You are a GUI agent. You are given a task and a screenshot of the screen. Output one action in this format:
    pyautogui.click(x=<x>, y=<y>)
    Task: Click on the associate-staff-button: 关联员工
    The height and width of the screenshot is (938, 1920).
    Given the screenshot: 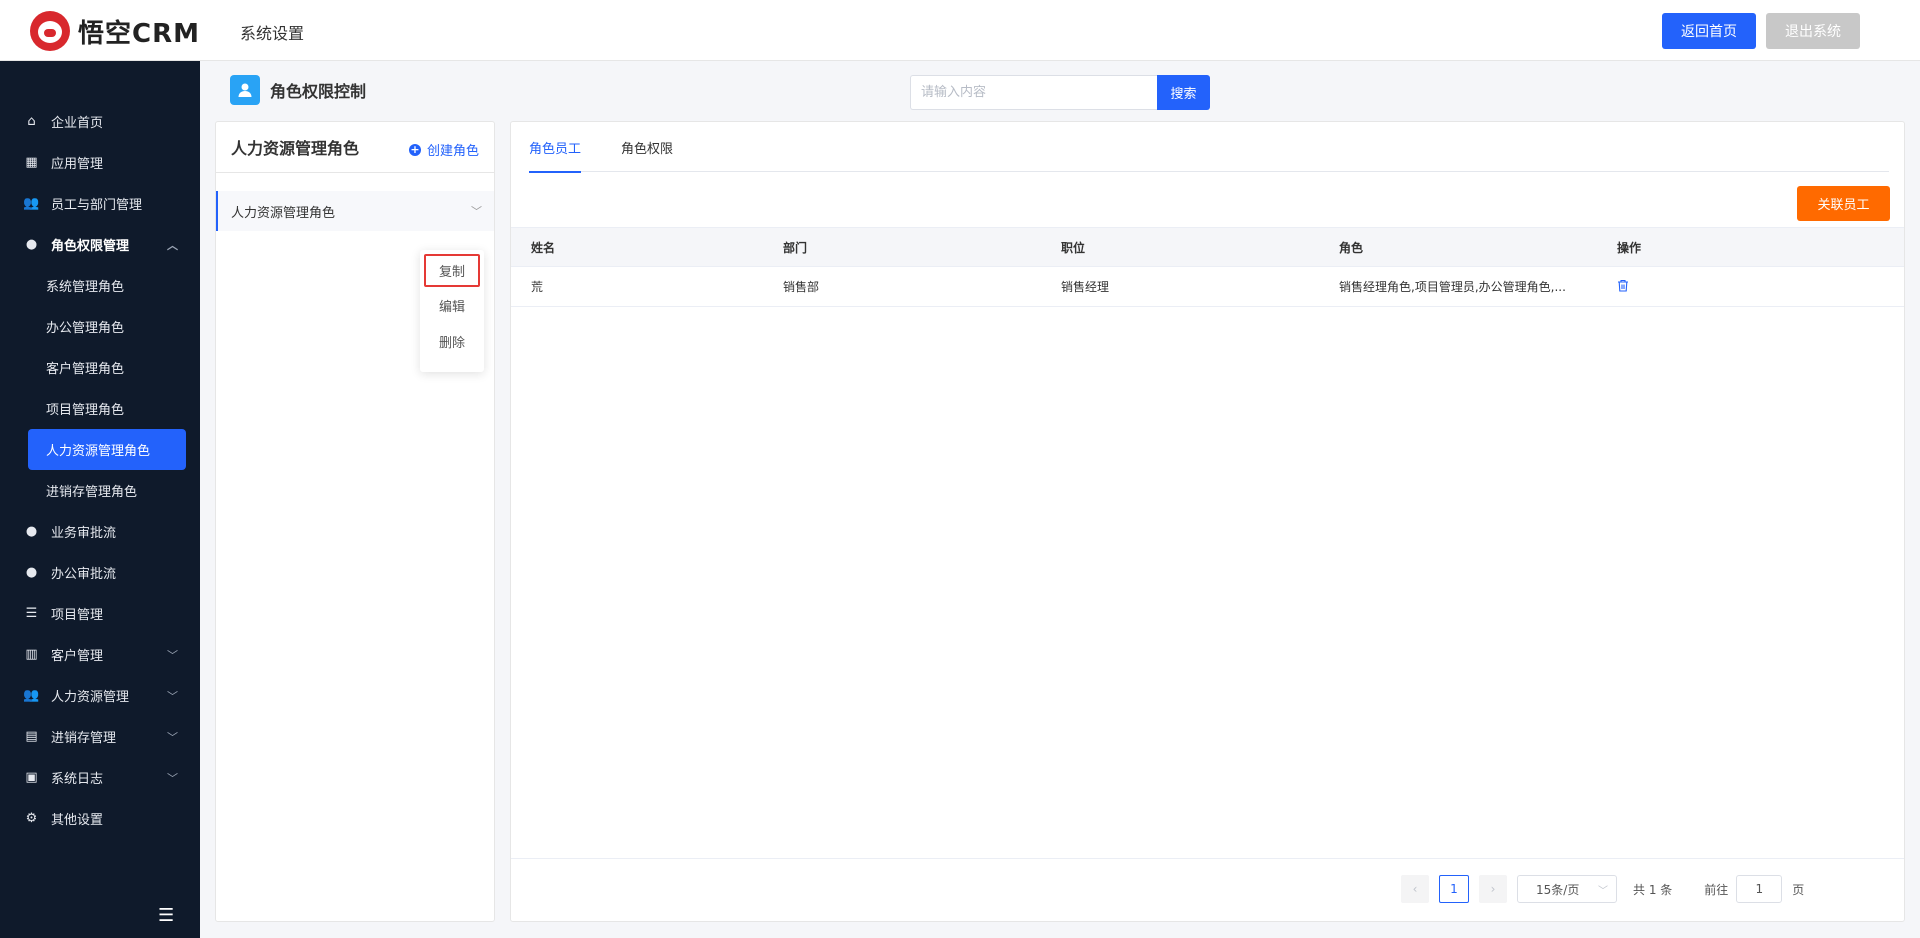 What is the action you would take?
    pyautogui.click(x=1843, y=203)
    